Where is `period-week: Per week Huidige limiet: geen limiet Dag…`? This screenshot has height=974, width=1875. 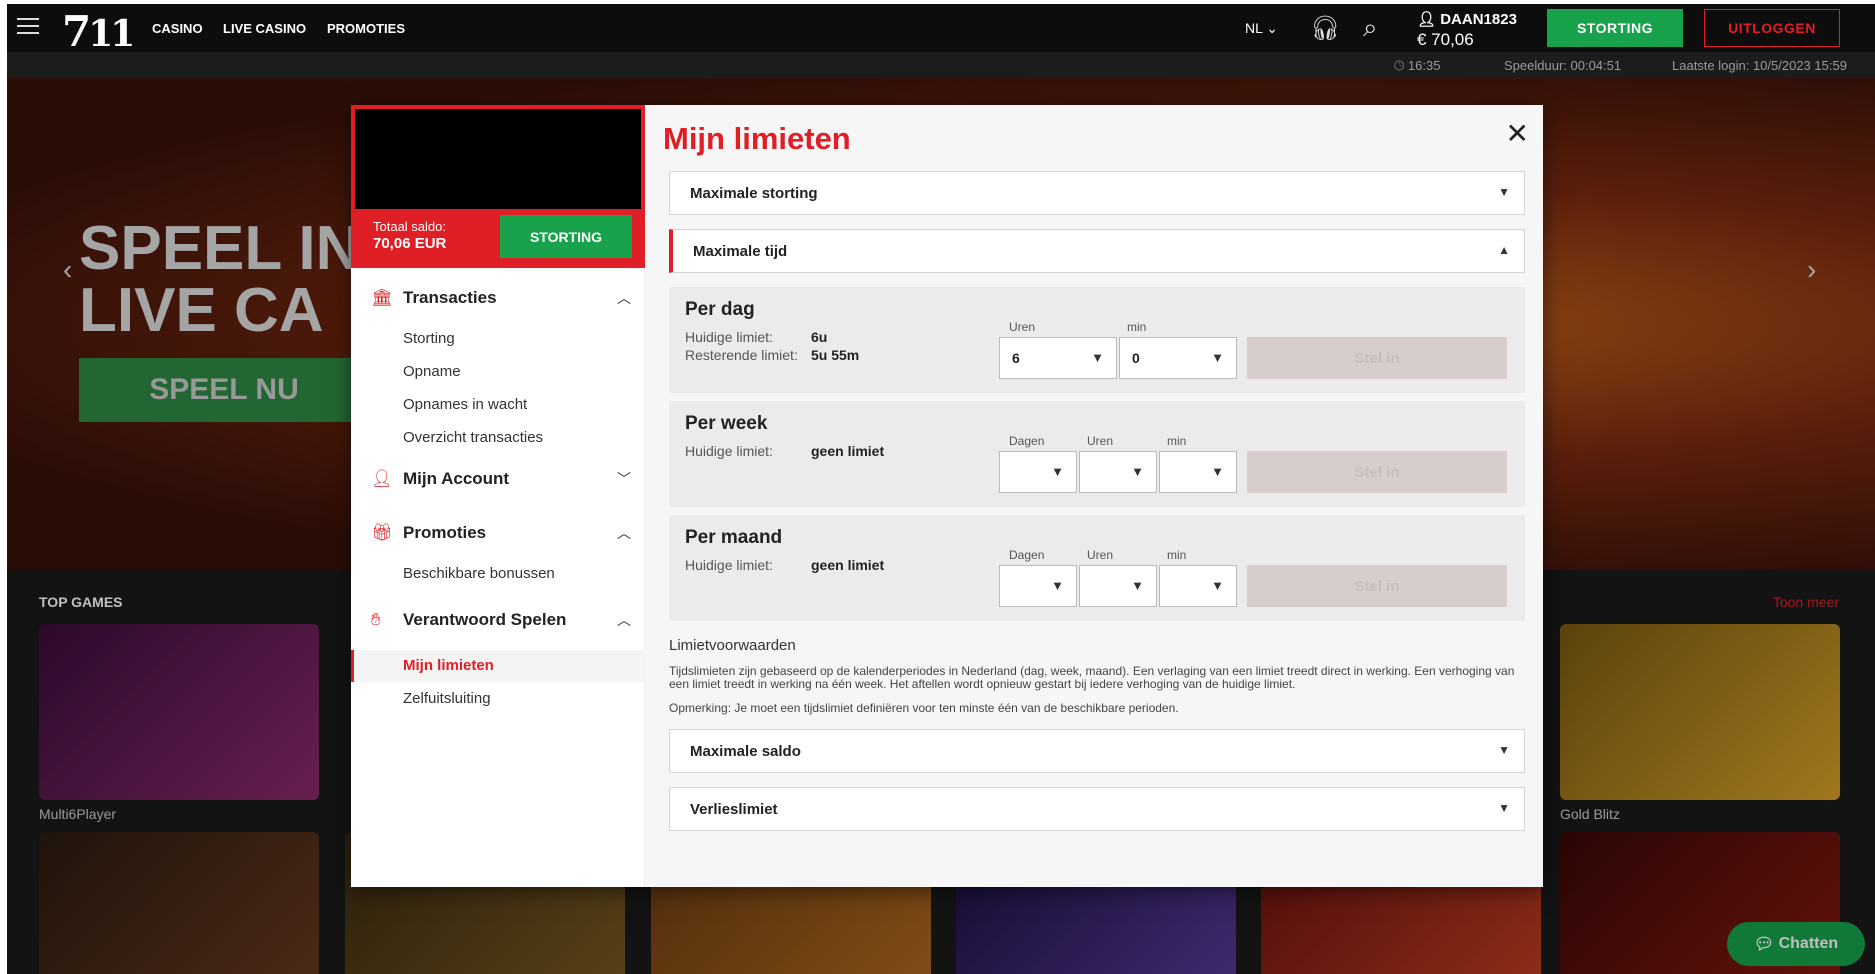 period-week: Per week Huidige limiet: geen limiet Dag… is located at coordinates (1097, 454).